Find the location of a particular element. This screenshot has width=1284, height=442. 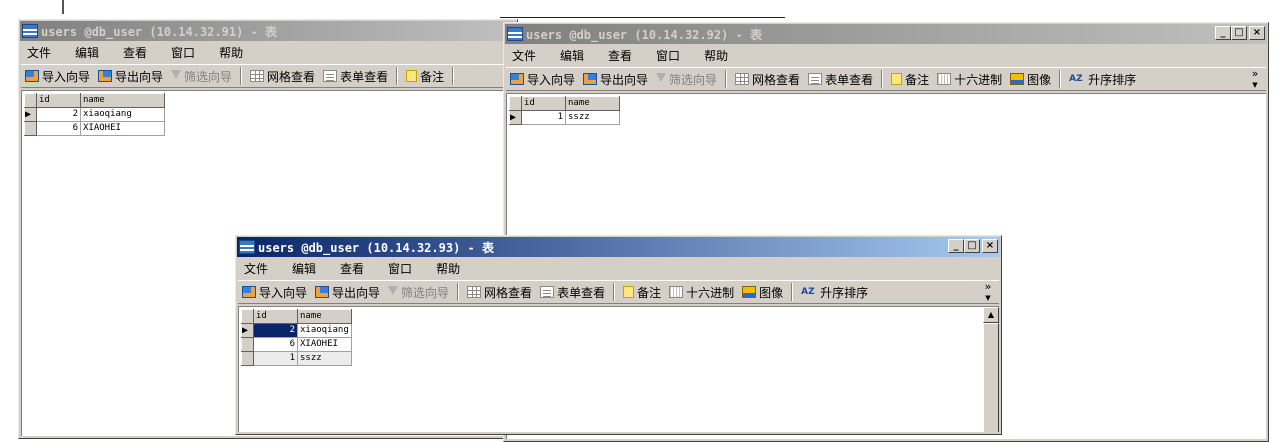

data-grid: id name ▶ 2 xiaoqiang 6 XIAOHEI is located at coordinates (94, 114).